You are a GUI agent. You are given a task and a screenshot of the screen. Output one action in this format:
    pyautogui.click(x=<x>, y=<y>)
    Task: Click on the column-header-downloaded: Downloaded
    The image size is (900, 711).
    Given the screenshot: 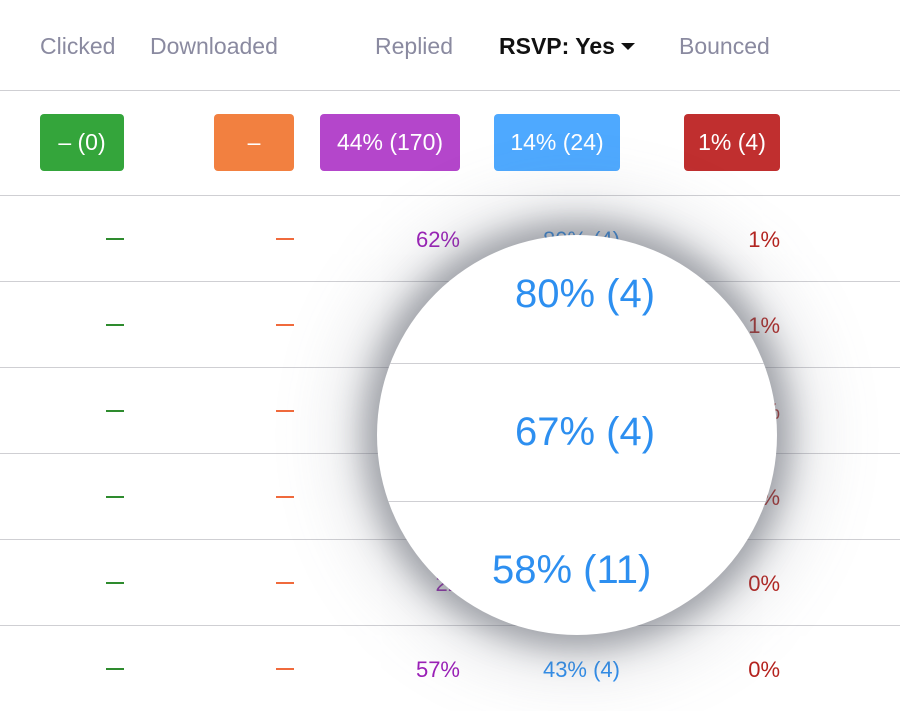 What is the action you would take?
    pyautogui.click(x=214, y=46)
    